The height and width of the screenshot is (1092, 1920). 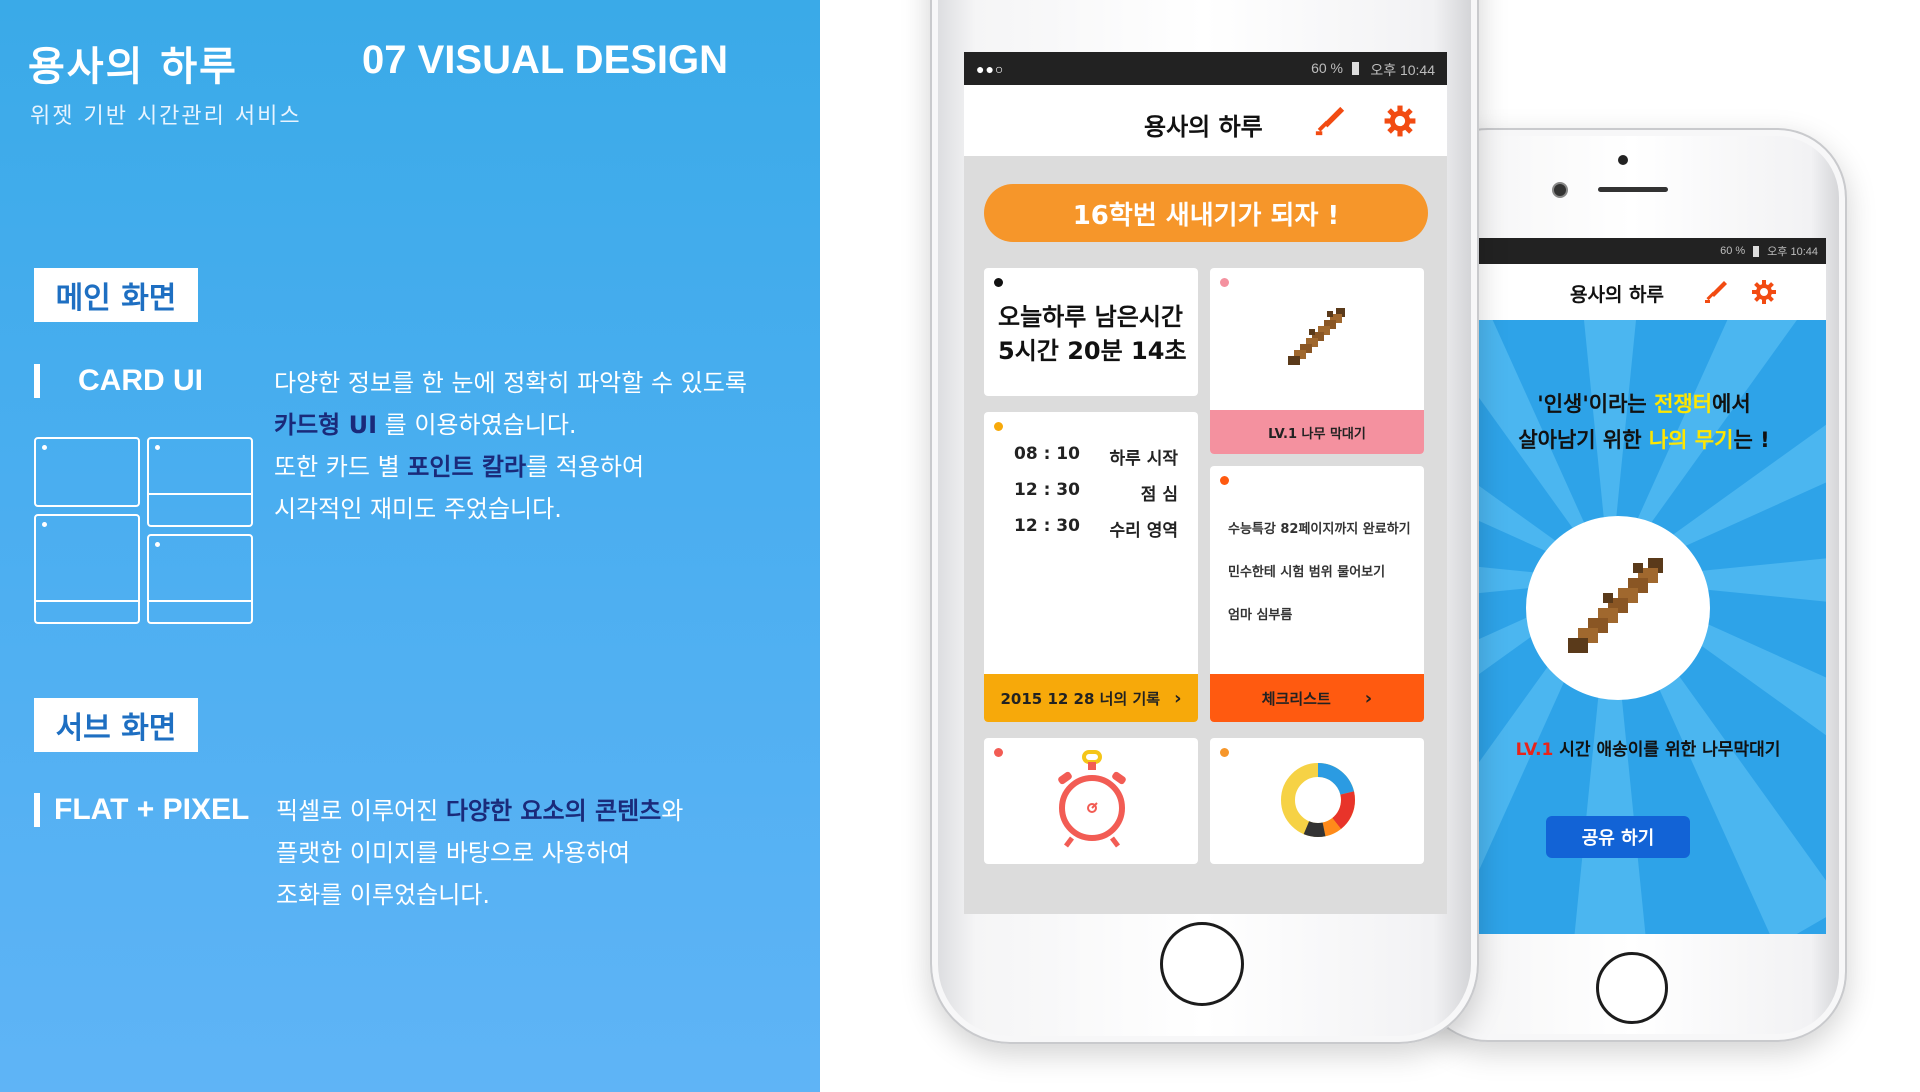 I want to click on schedule-row: 12 : 30 점 심, so click(x=1096, y=492).